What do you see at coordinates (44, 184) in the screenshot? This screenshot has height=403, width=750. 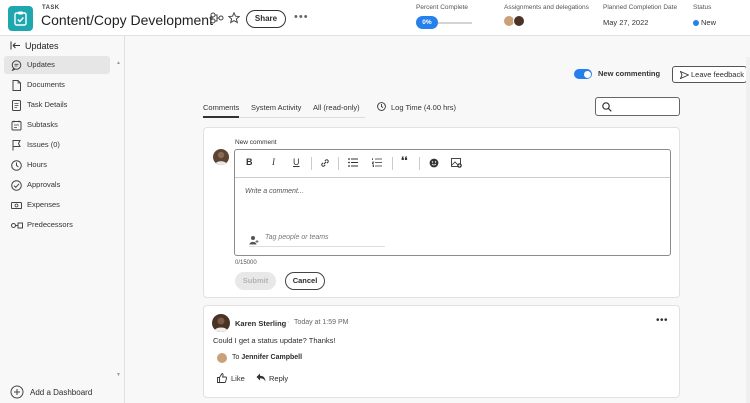 I see `sidebar-item-label: Approvals` at bounding box center [44, 184].